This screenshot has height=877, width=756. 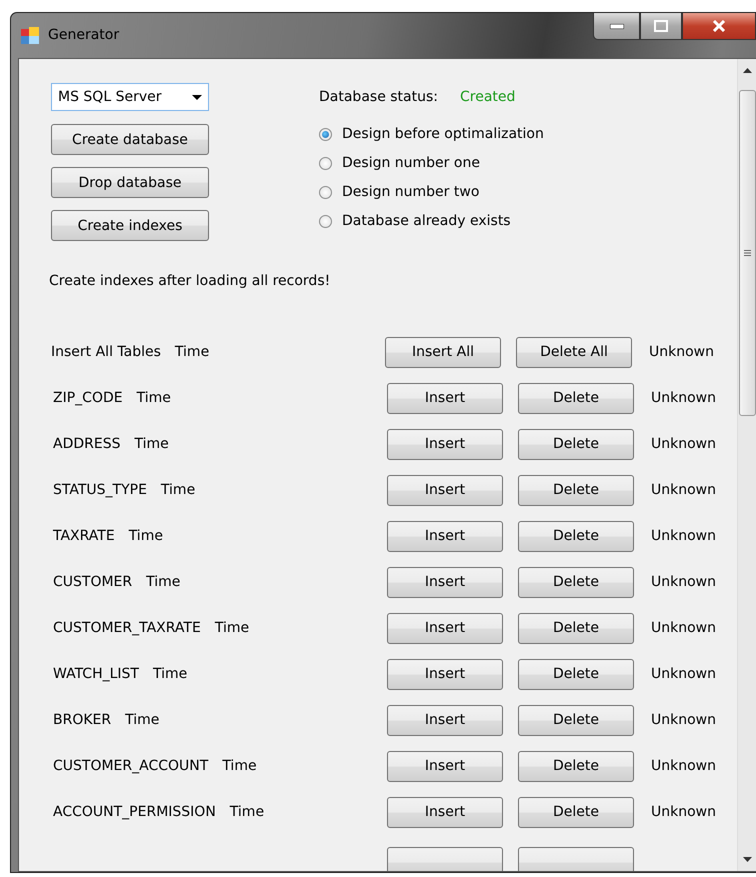 I want to click on radio-label: Database already exists, so click(x=426, y=221).